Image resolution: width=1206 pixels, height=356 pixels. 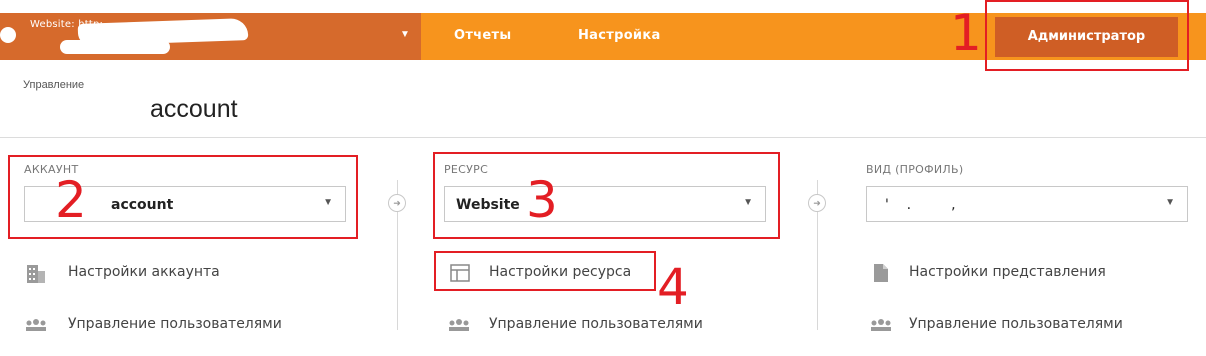 What do you see at coordinates (1027, 204) in the screenshot?
I see `view-select: ' . , ▼` at bounding box center [1027, 204].